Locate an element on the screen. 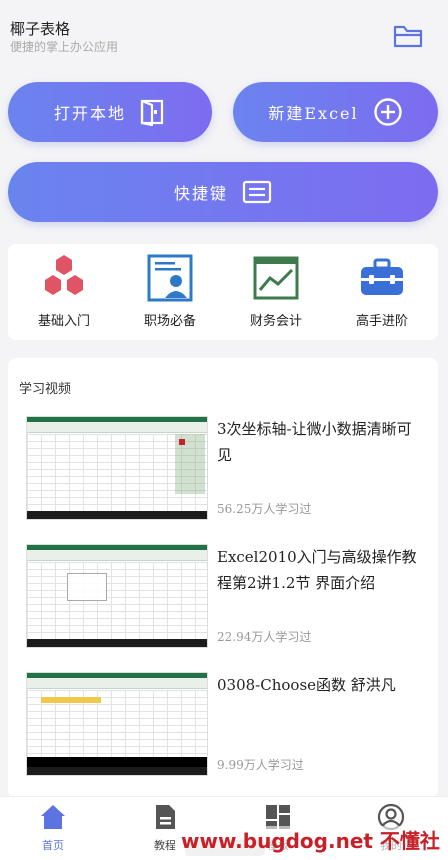 The height and width of the screenshot is (860, 448). folder-icon is located at coordinates (408, 36).